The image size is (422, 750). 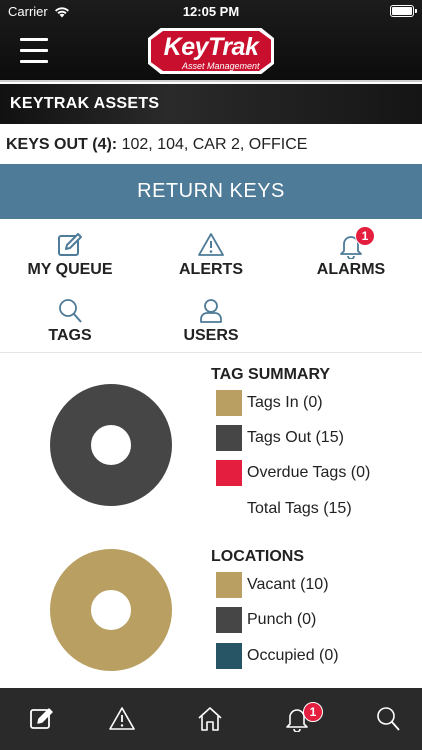 I want to click on logo-wordmark: KeyTrak, so click(x=211, y=47).